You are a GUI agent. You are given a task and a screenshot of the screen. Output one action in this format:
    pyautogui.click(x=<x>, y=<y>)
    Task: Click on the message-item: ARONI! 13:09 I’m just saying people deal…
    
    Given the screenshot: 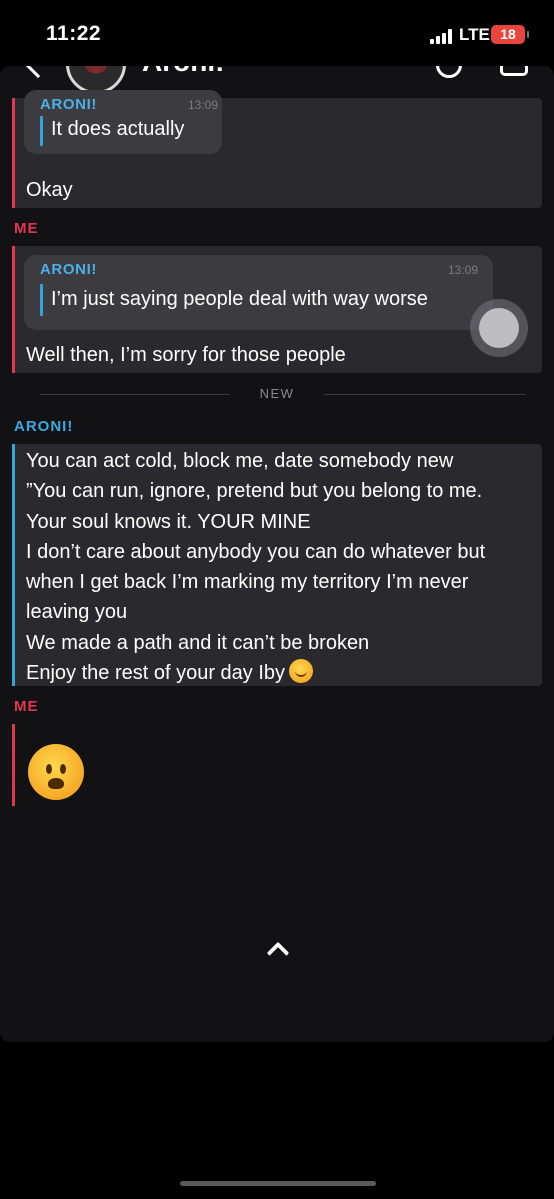 What is the action you would take?
    pyautogui.click(x=277, y=309)
    